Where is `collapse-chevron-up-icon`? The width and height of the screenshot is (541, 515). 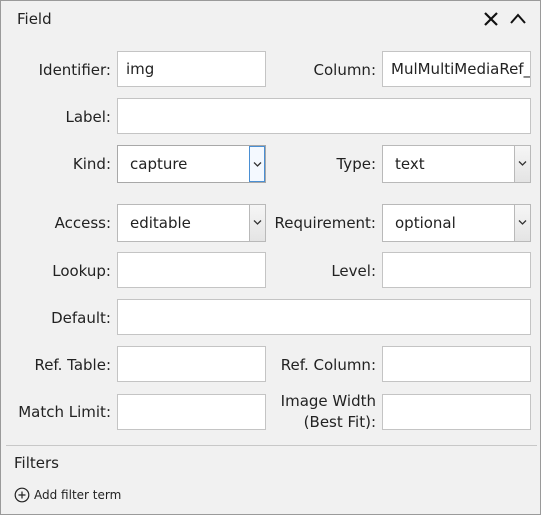 collapse-chevron-up-icon is located at coordinates (518, 19).